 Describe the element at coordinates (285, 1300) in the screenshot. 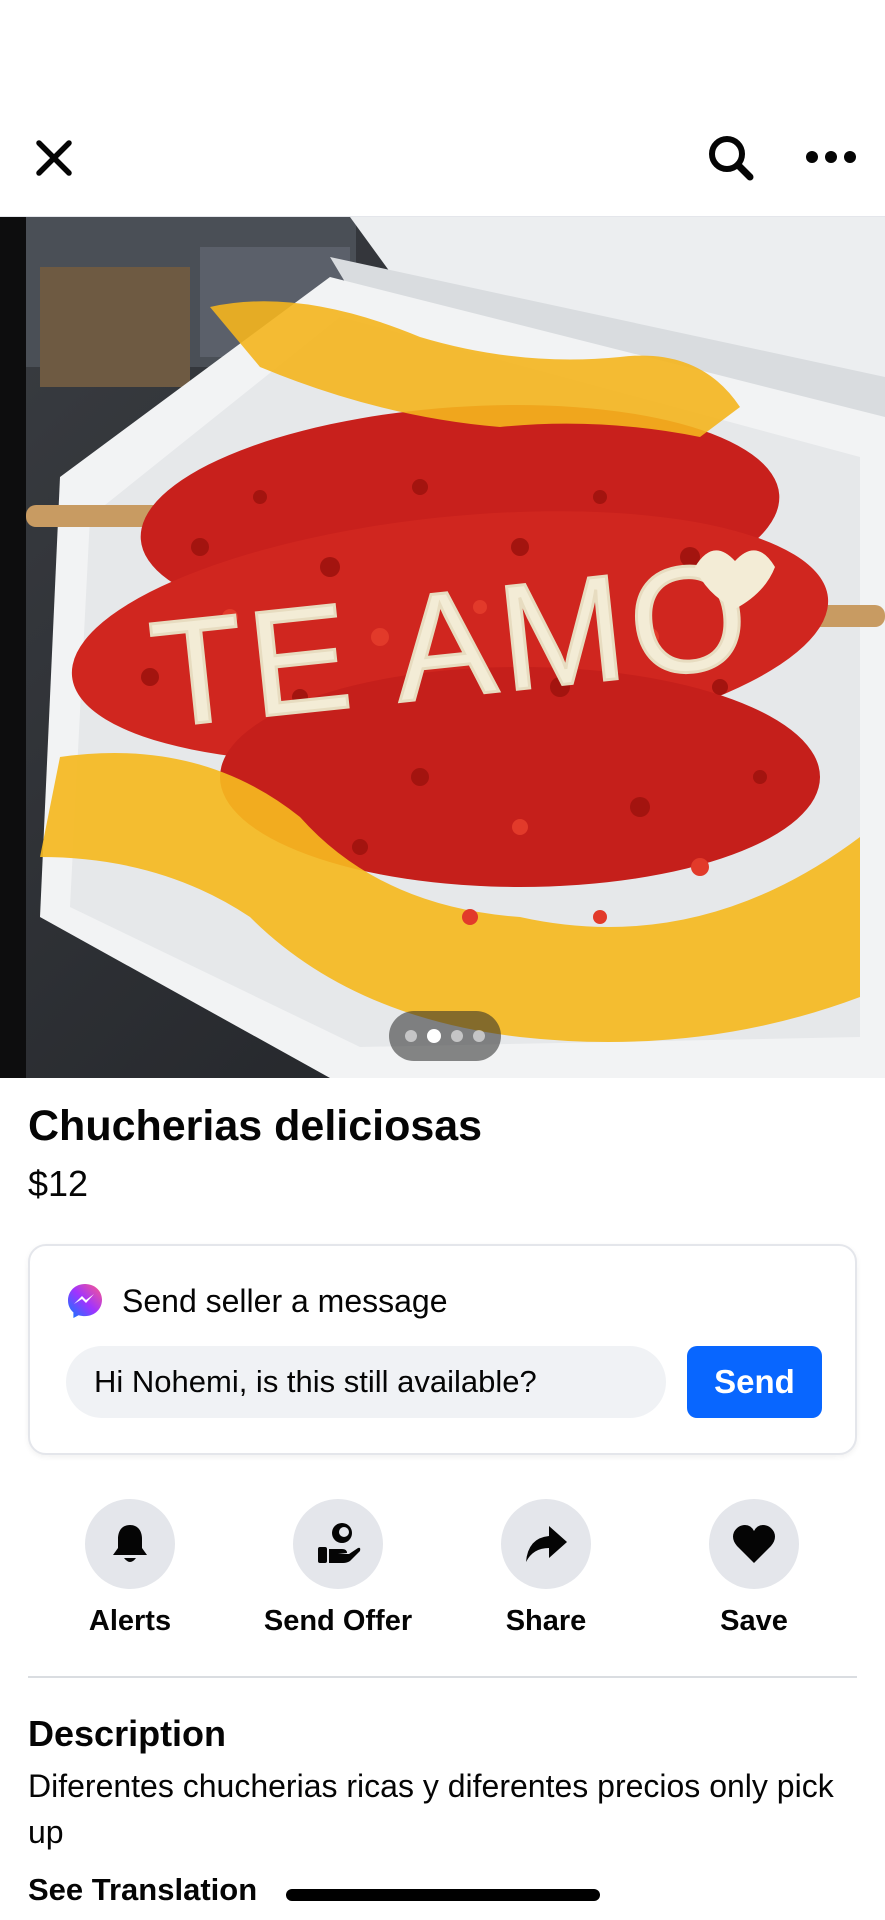

I see `message-card-heading: Send seller a message` at that location.